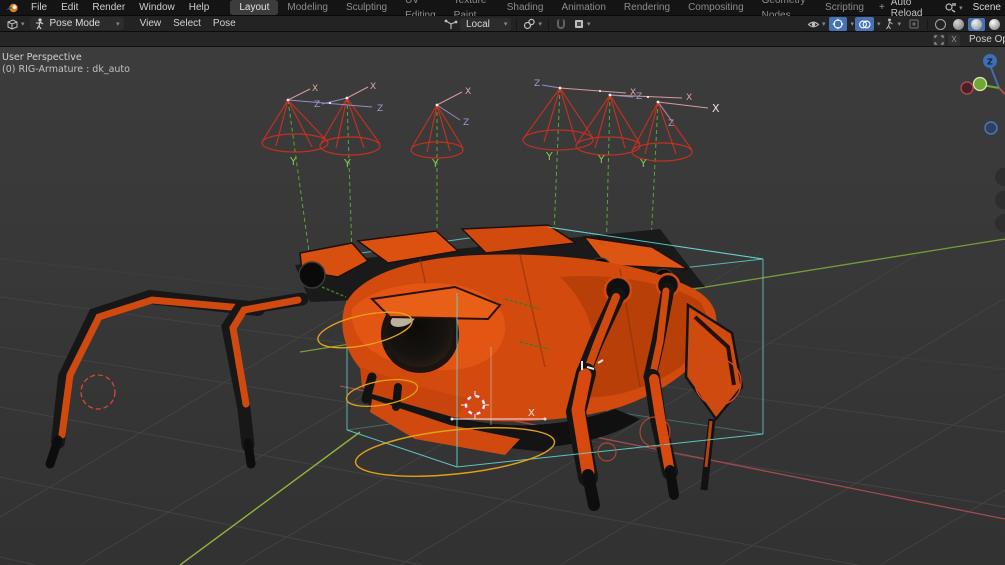 The width and height of the screenshot is (1005, 565). I want to click on add-workspace-button: +, so click(882, 7).